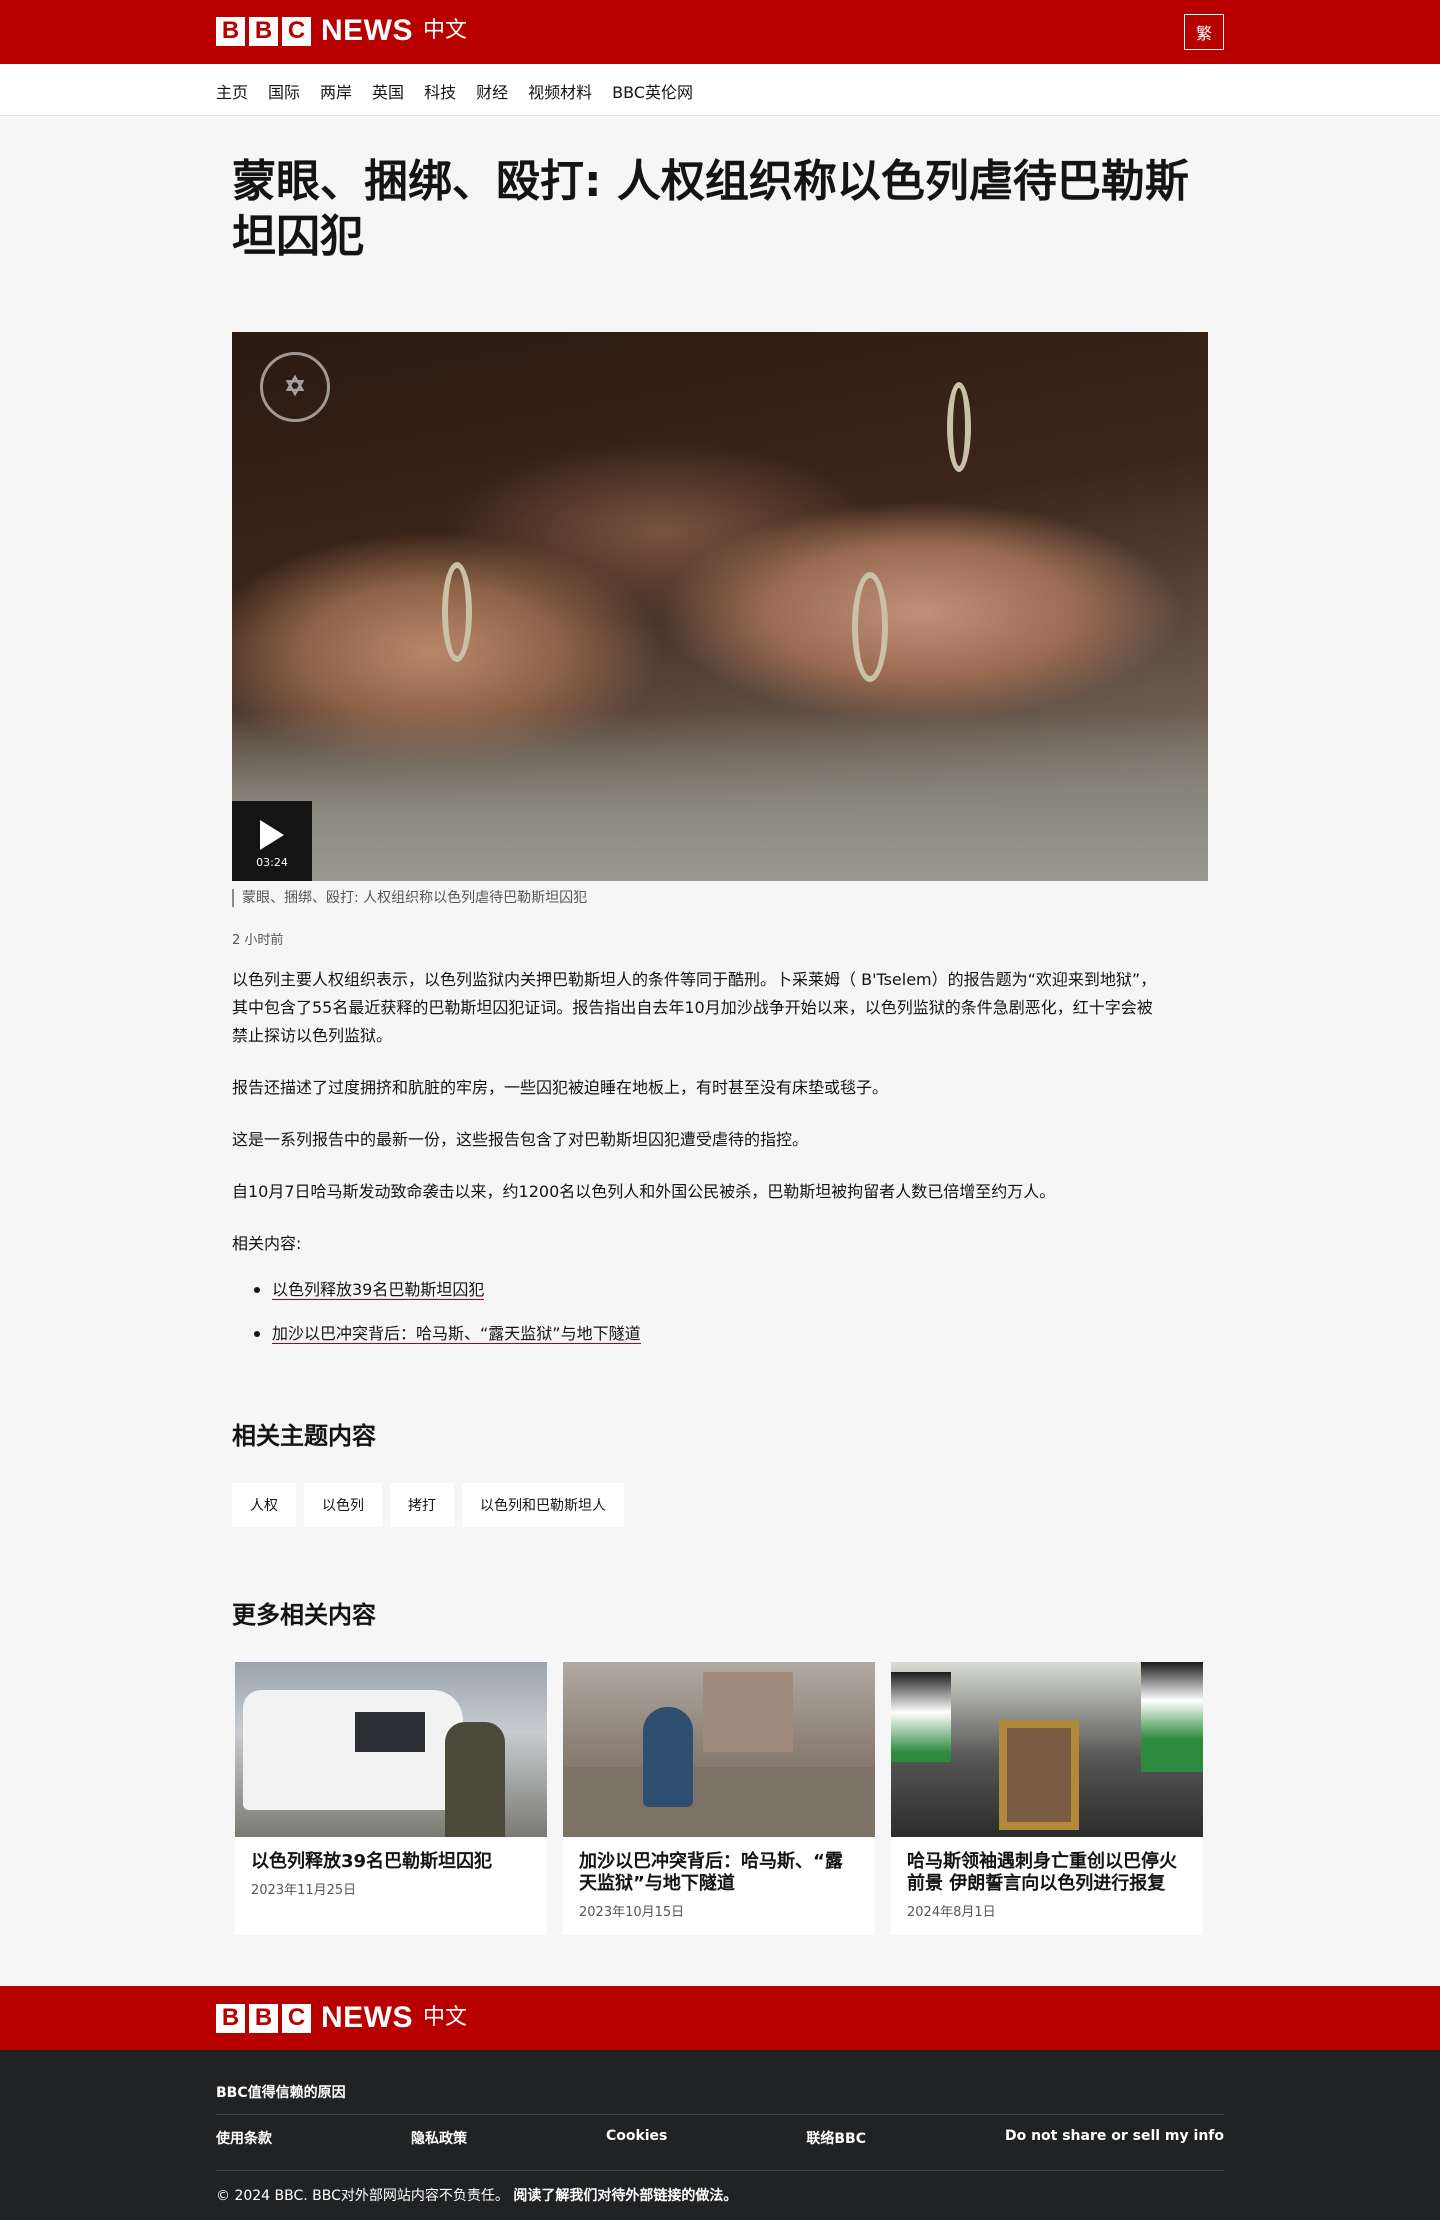 The image size is (1440, 2220). I want to click on story-card: 哈马斯领袖遇刺身亡重创以巴停火前景 伊朗誓言向以色列进行报复 2024年8月1日, so click(1047, 1798).